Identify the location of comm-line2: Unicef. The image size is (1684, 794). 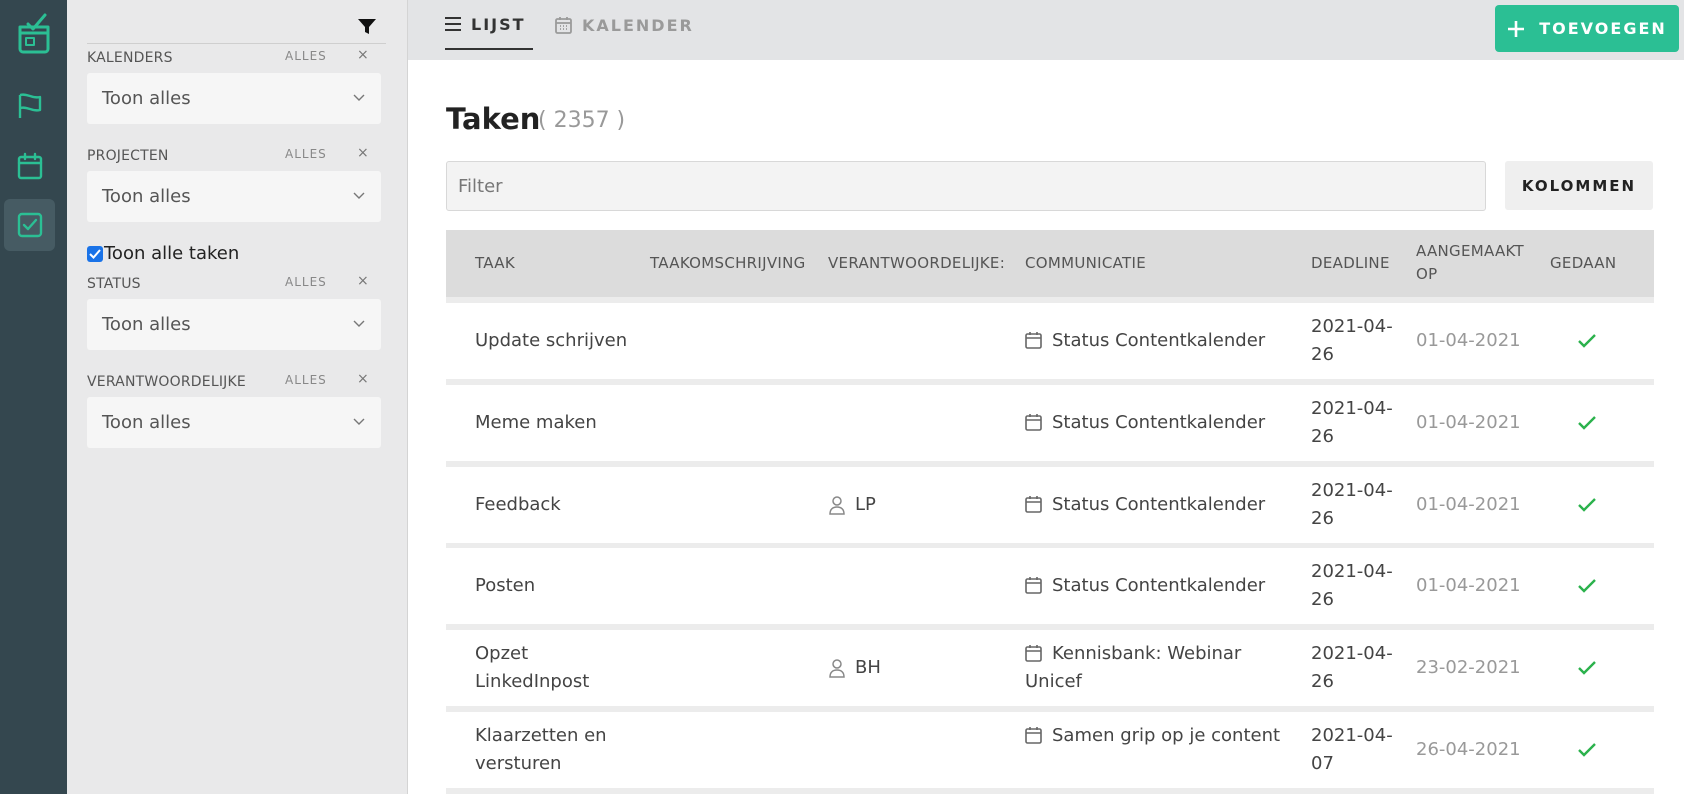
(1053, 681).